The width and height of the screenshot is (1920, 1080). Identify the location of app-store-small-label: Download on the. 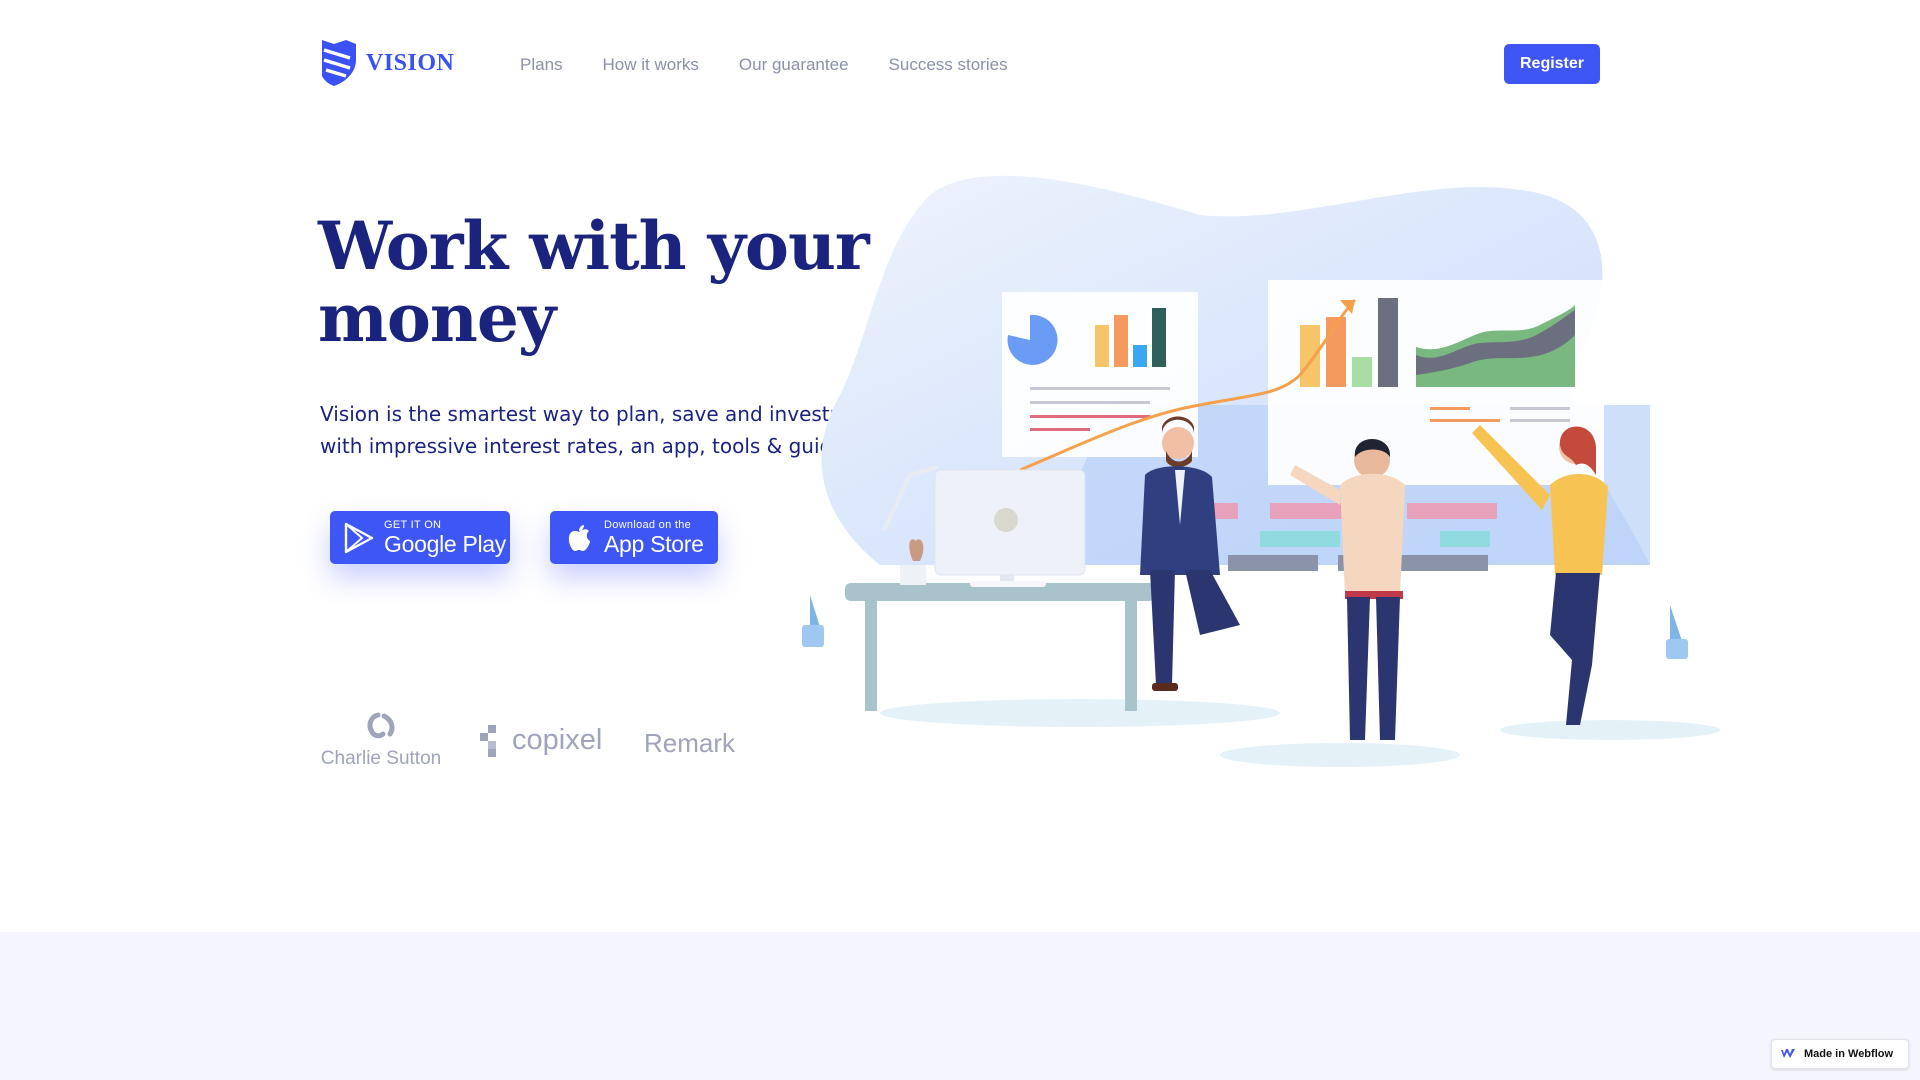
(648, 524).